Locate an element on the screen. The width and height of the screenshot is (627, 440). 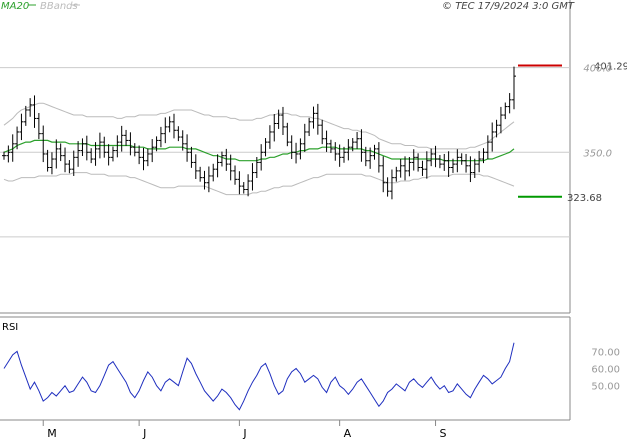
legend-ma-label: MA20 is located at coordinates (15, 6).